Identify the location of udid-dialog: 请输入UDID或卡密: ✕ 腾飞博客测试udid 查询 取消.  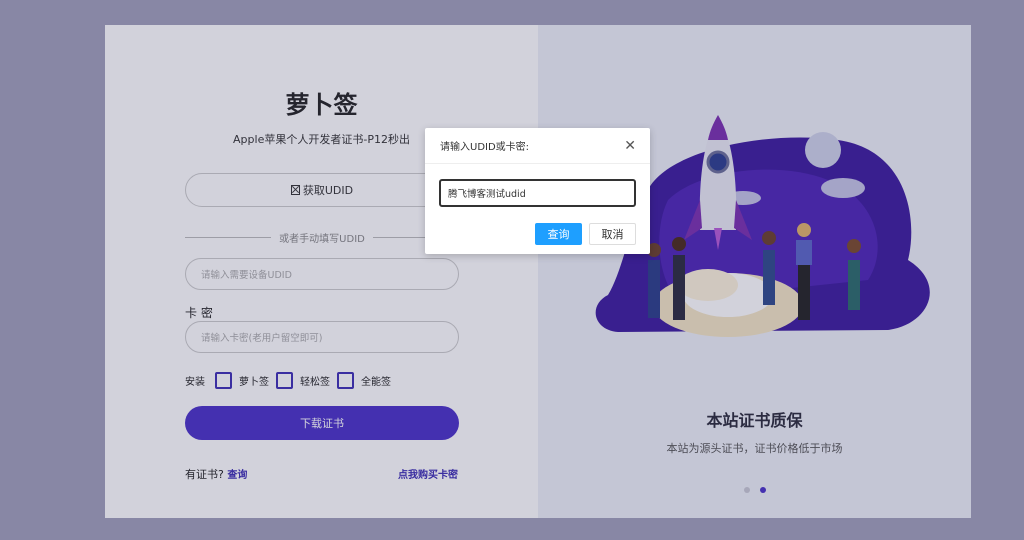
(537, 191).